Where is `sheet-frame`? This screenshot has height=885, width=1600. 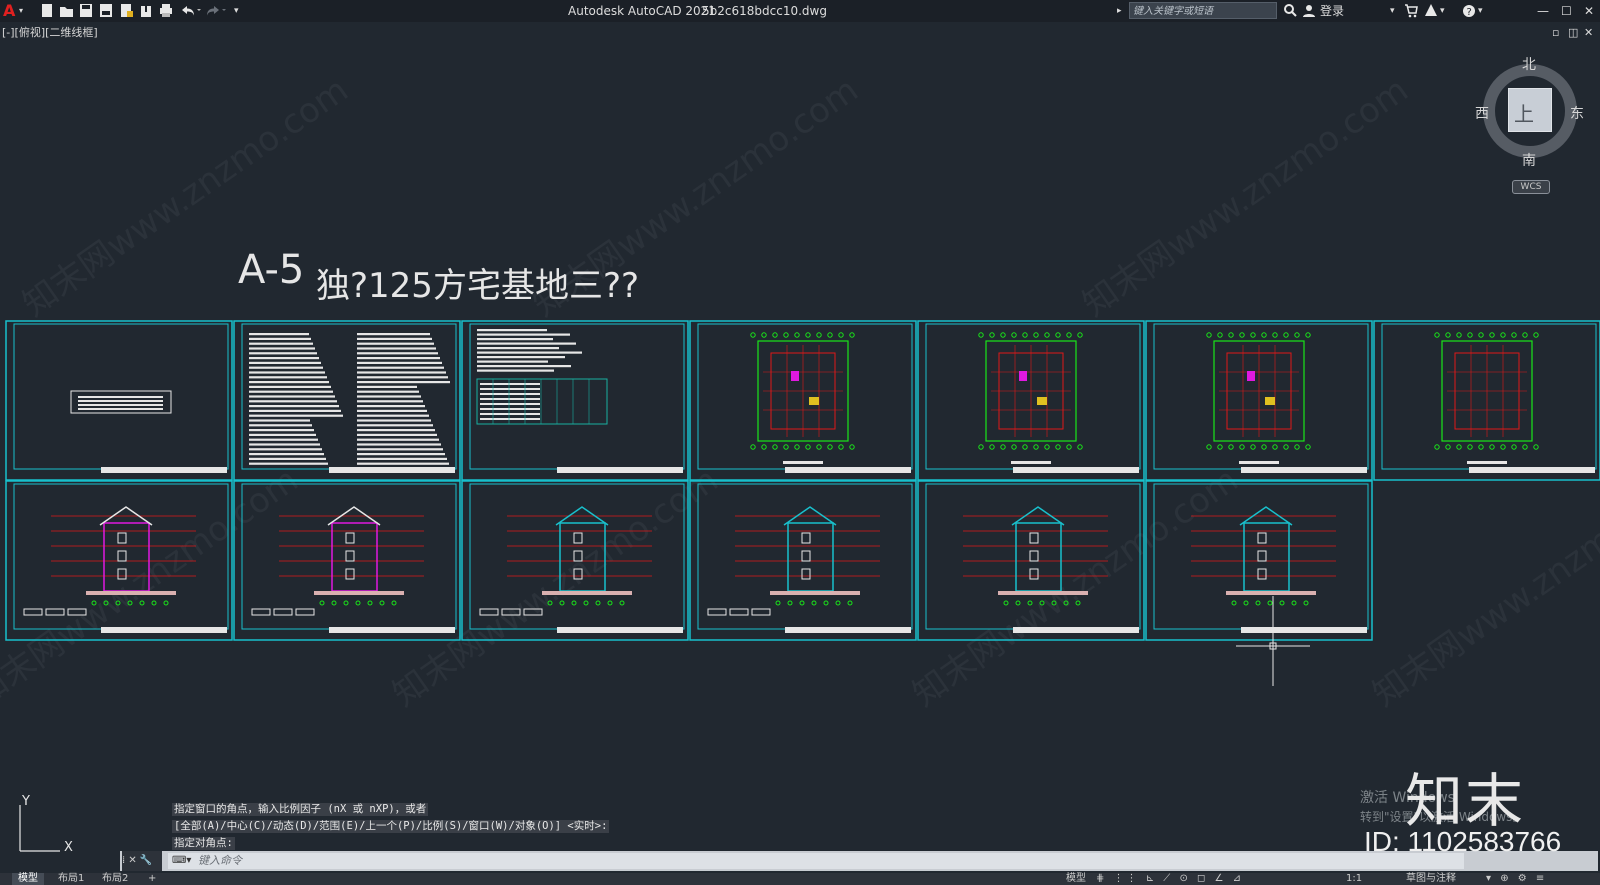
sheet-frame is located at coordinates (575, 400).